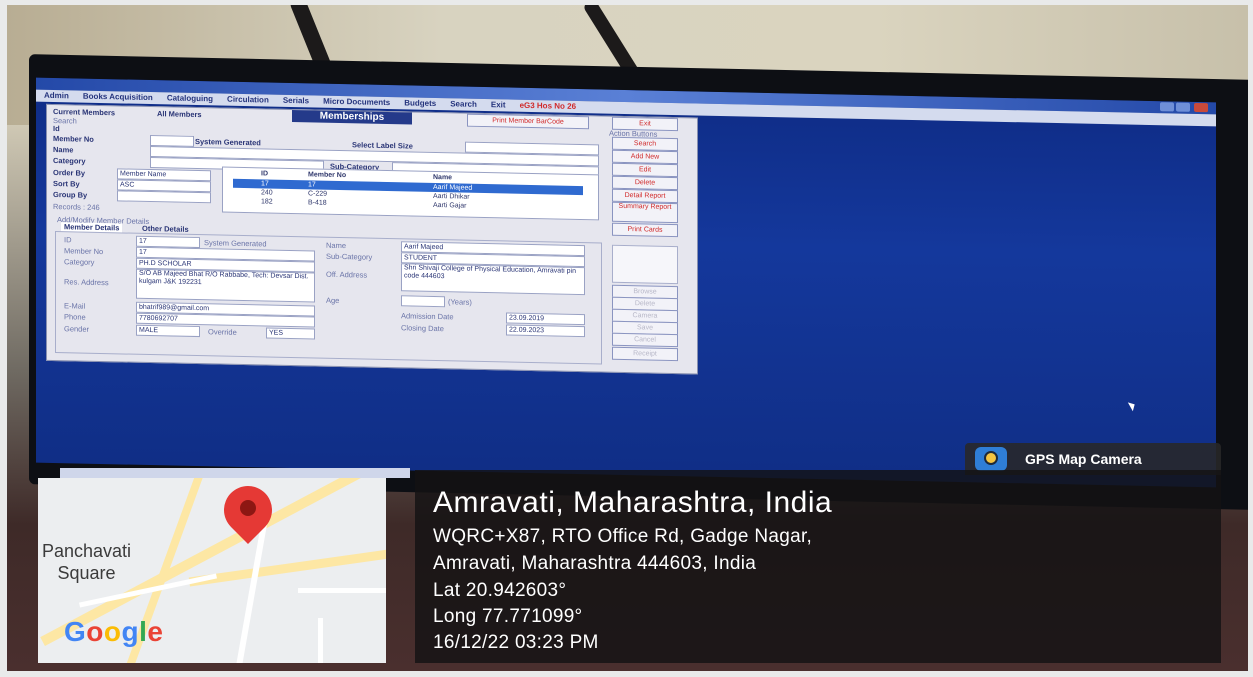  I want to click on menu-budgets: Budgets, so click(420, 103).